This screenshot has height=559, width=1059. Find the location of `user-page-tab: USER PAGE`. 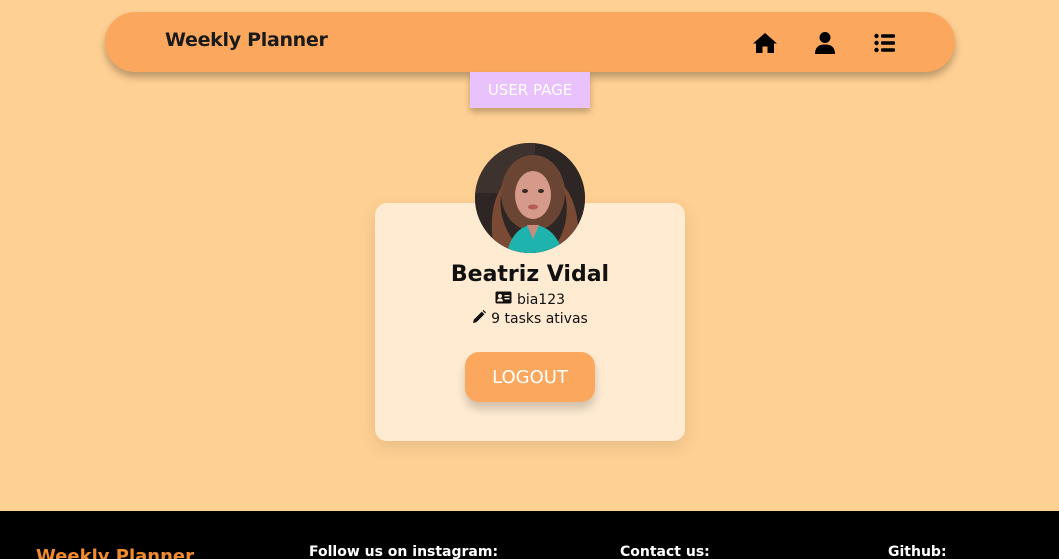

user-page-tab: USER PAGE is located at coordinates (530, 90).